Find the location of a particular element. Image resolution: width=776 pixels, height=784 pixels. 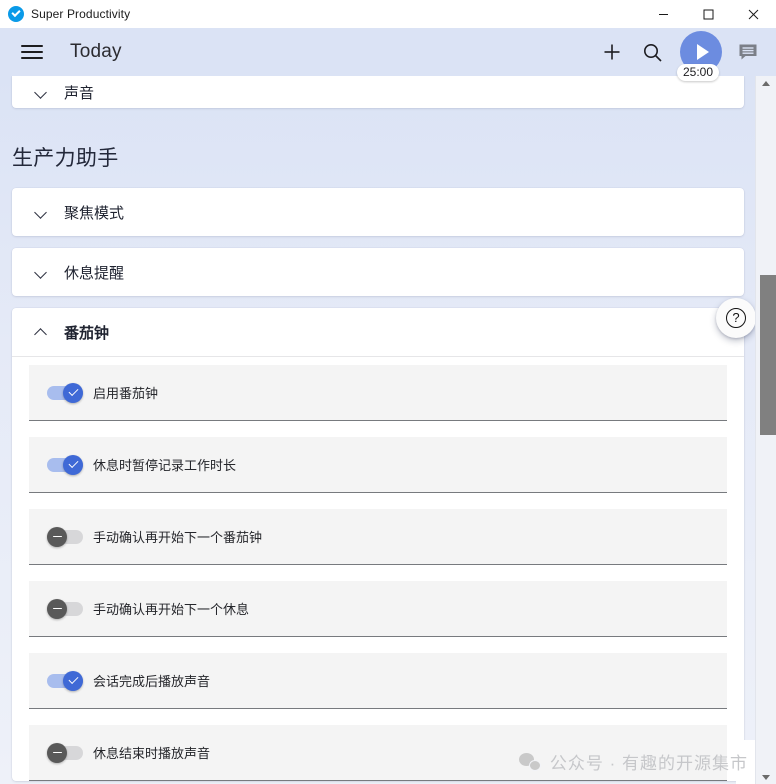

add-button is located at coordinates (612, 52).